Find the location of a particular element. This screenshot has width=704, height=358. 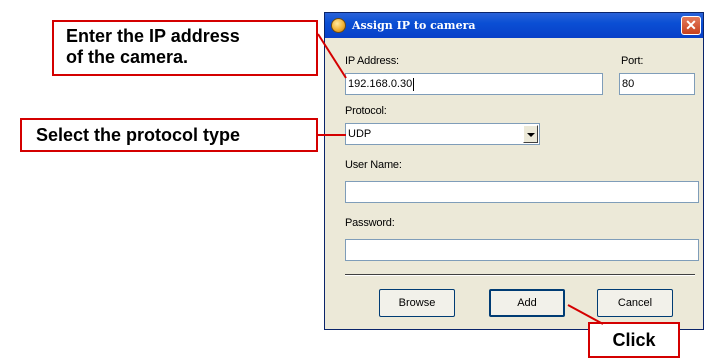

click-leader-line is located at coordinates (585, 314).